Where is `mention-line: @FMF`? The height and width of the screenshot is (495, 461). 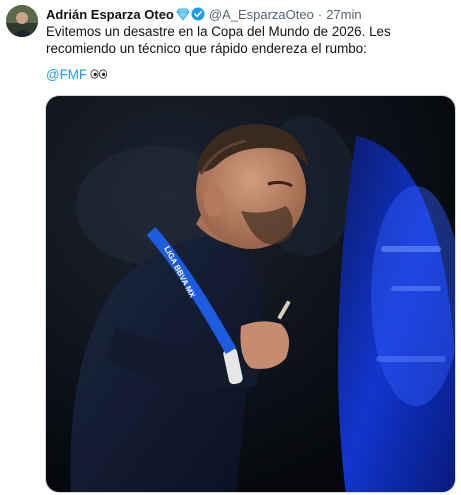
mention-line: @FMF is located at coordinates (77, 75).